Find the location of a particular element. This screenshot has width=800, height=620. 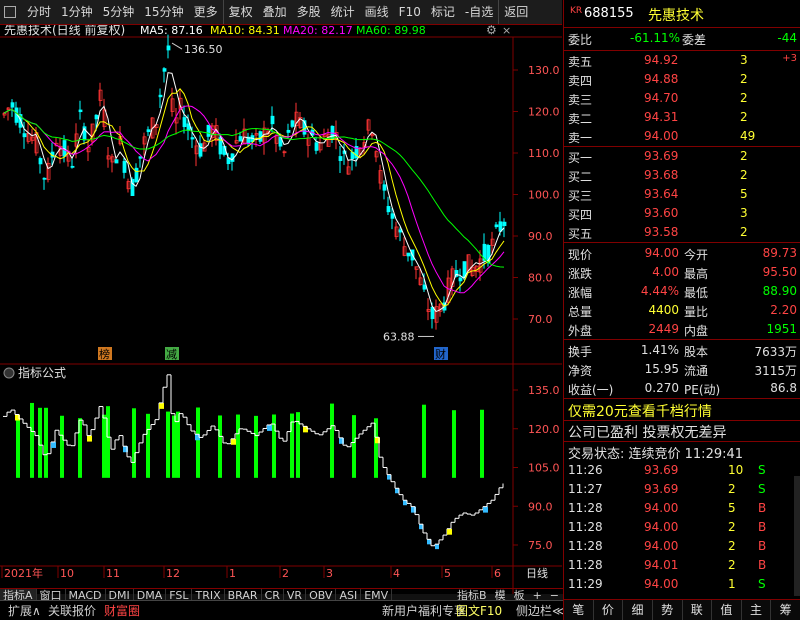

stat-label: 外盘 is located at coordinates (580, 331).